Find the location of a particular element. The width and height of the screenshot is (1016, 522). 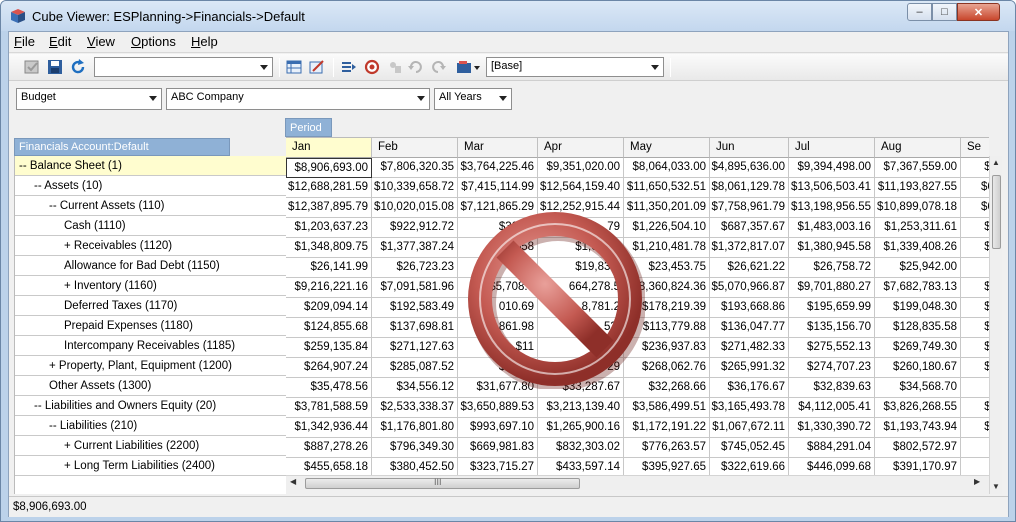

data-cell: $26,141.99 is located at coordinates (329, 268).